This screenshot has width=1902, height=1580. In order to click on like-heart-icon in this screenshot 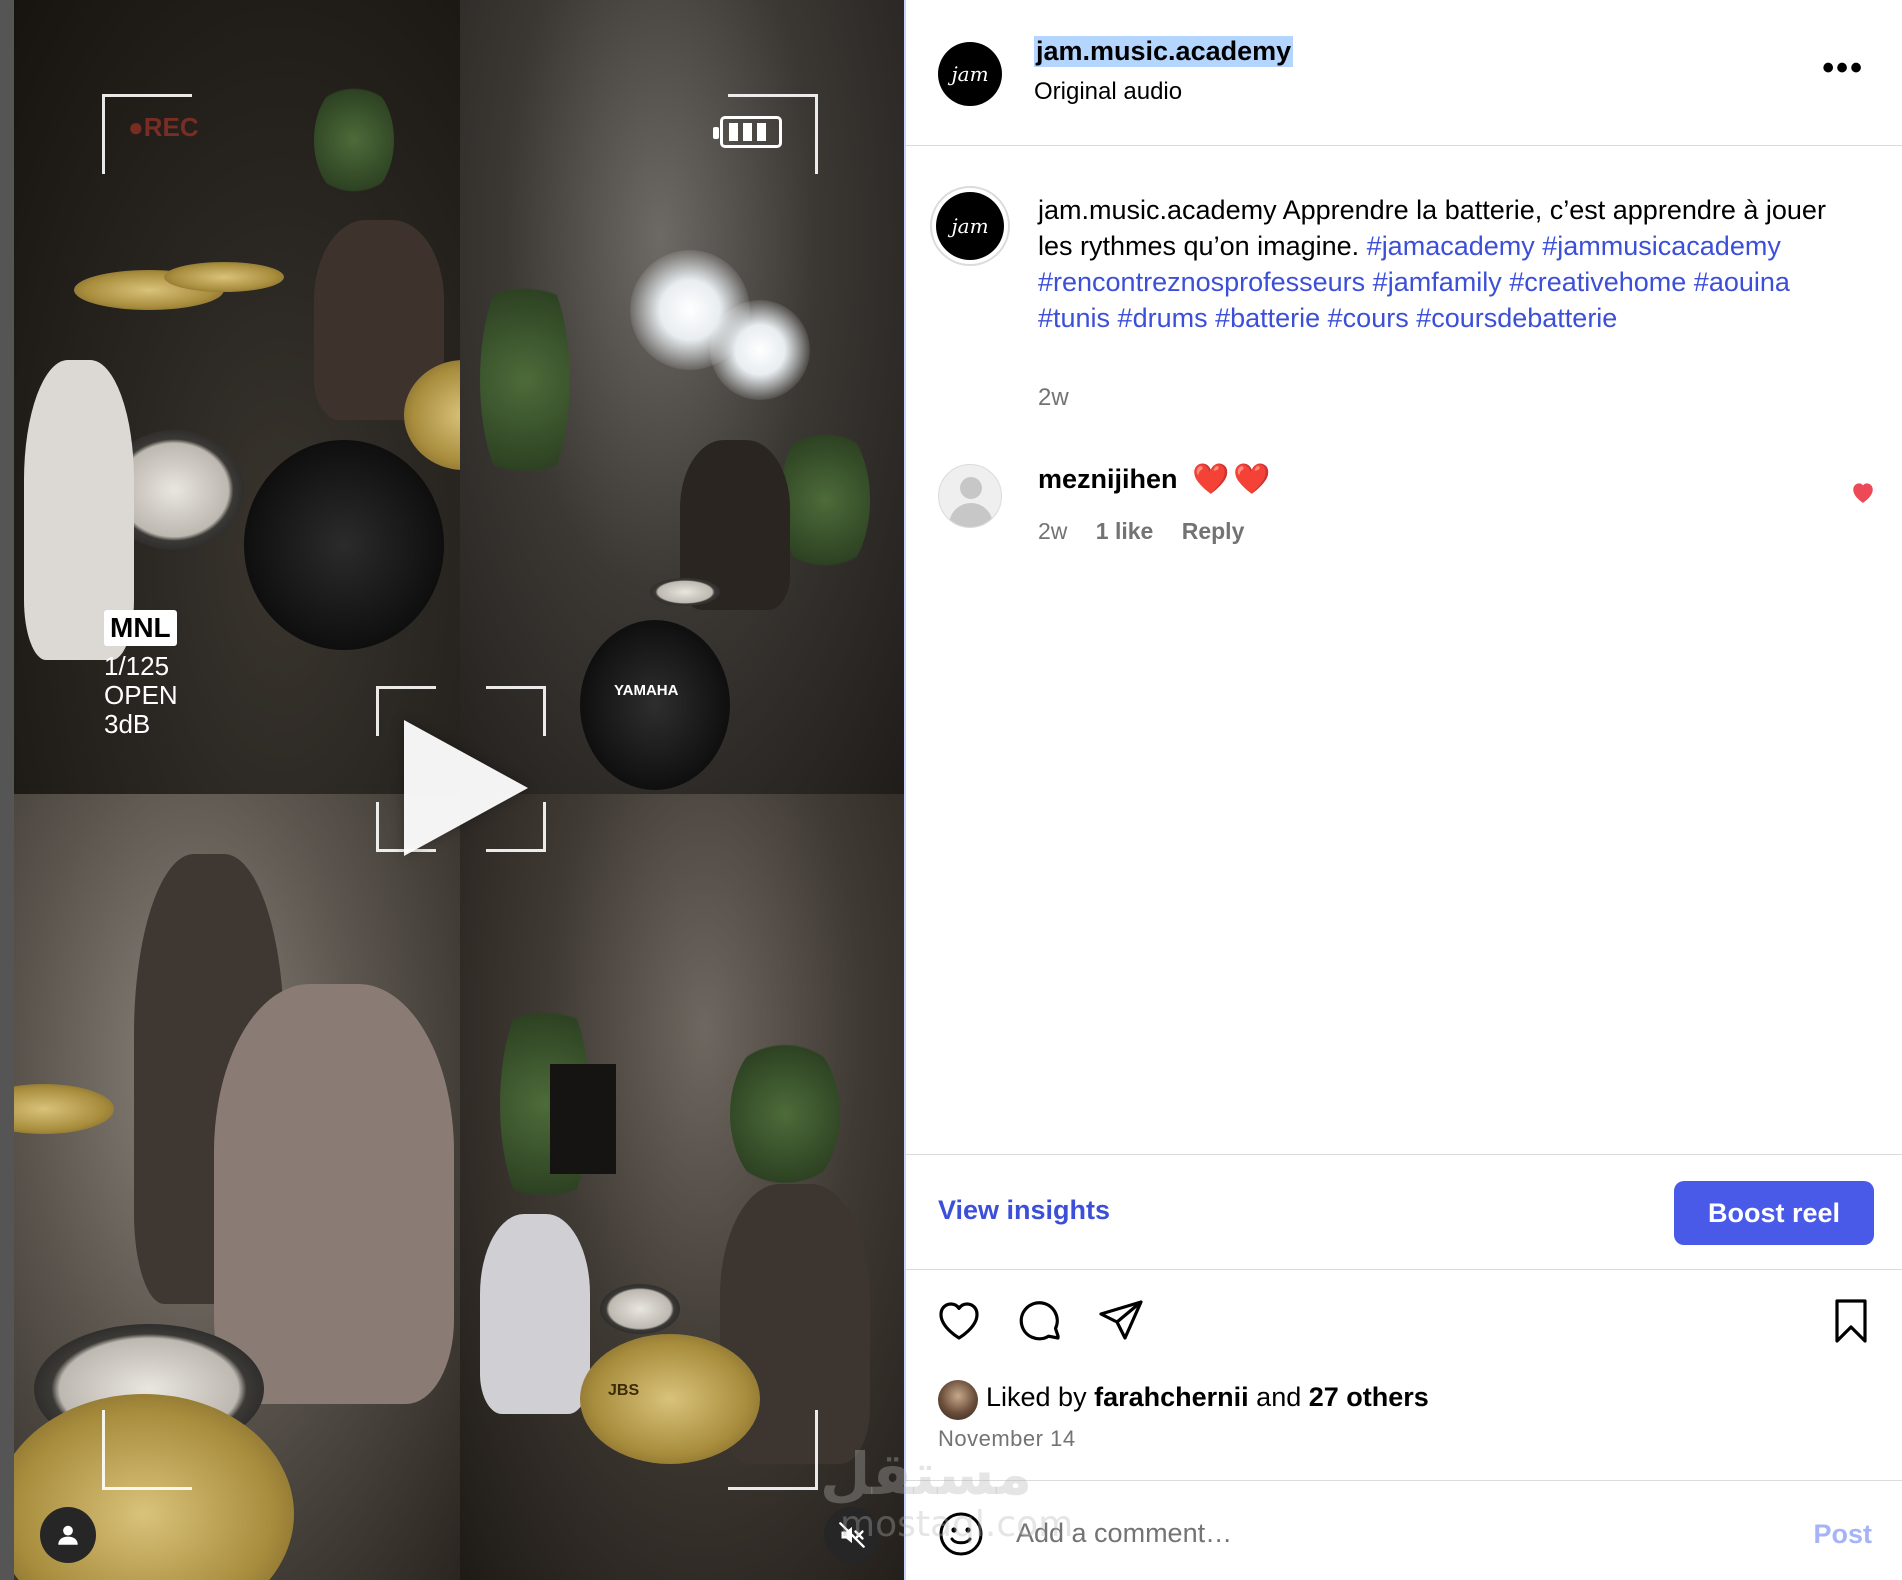, I will do `click(959, 1321)`.